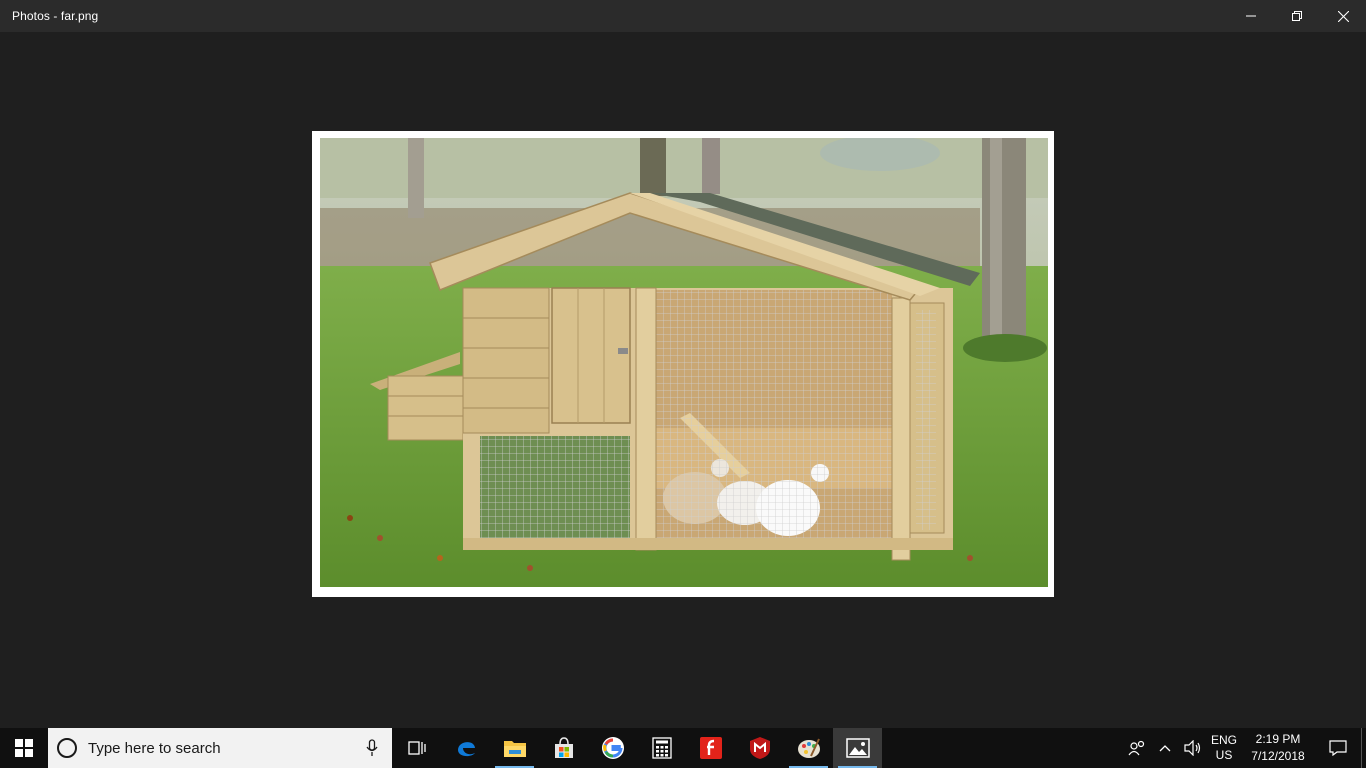 The image size is (1366, 768). I want to click on close-button, so click(1343, 16).